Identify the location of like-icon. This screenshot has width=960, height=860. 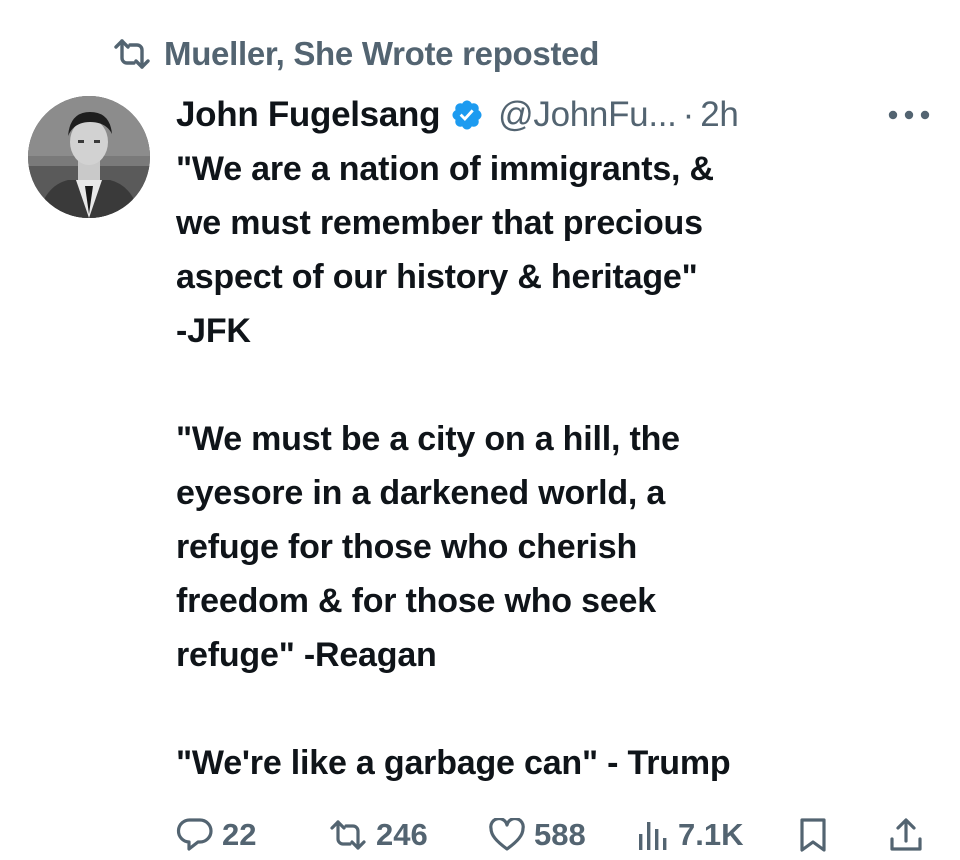
(507, 835).